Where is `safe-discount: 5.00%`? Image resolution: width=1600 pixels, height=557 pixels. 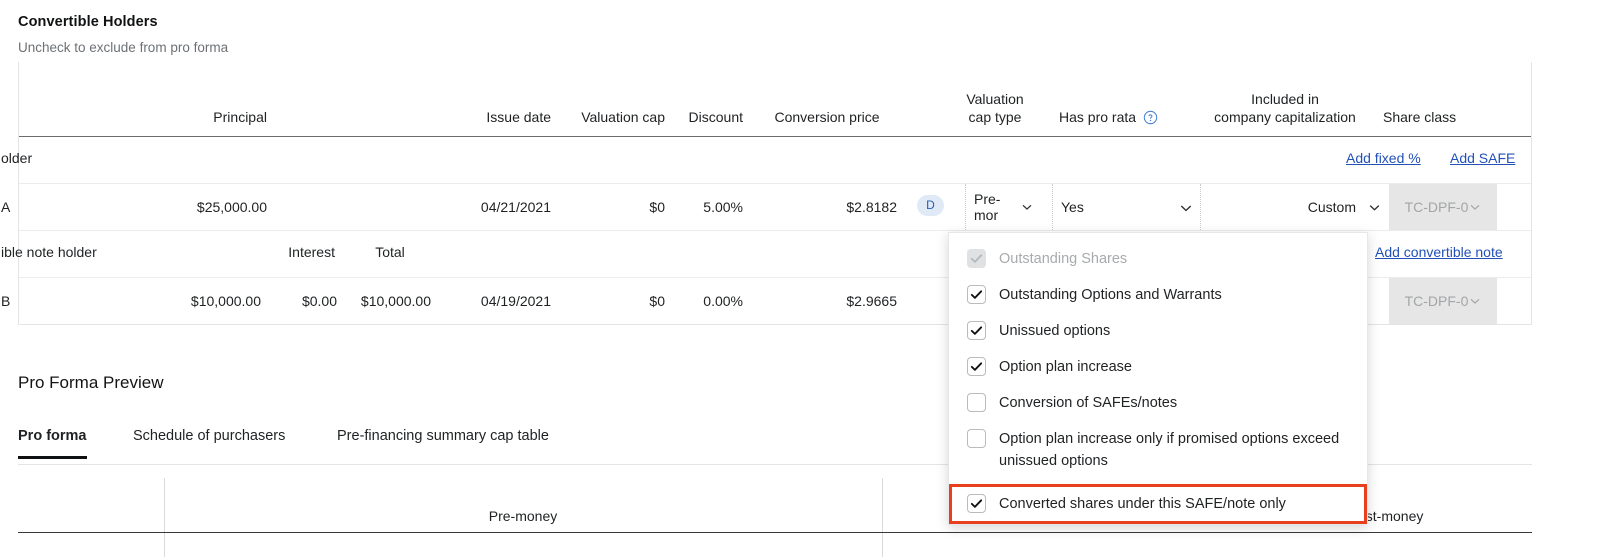 safe-discount: 5.00% is located at coordinates (723, 207).